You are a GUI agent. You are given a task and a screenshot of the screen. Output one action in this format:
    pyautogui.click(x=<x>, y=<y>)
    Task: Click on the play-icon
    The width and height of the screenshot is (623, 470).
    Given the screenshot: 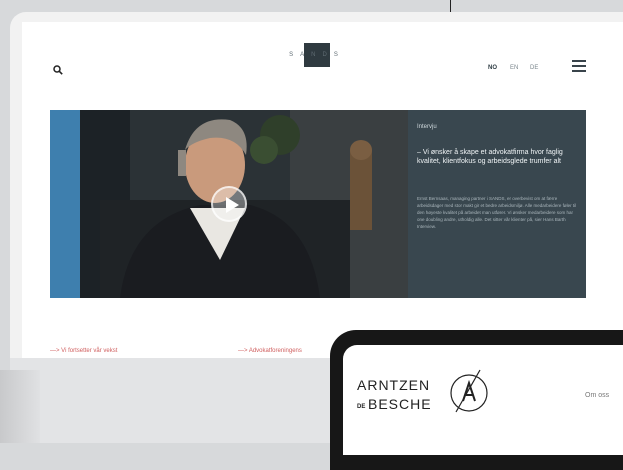 What is the action you would take?
    pyautogui.click(x=229, y=204)
    